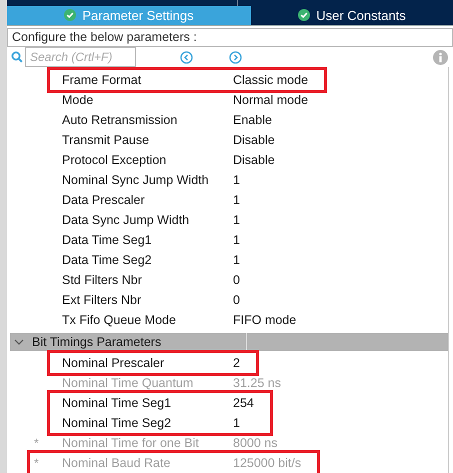 The image size is (453, 473). Describe the element at coordinates (102, 300) in the screenshot. I see `parameter-label: Ext Filters Nbr` at that location.